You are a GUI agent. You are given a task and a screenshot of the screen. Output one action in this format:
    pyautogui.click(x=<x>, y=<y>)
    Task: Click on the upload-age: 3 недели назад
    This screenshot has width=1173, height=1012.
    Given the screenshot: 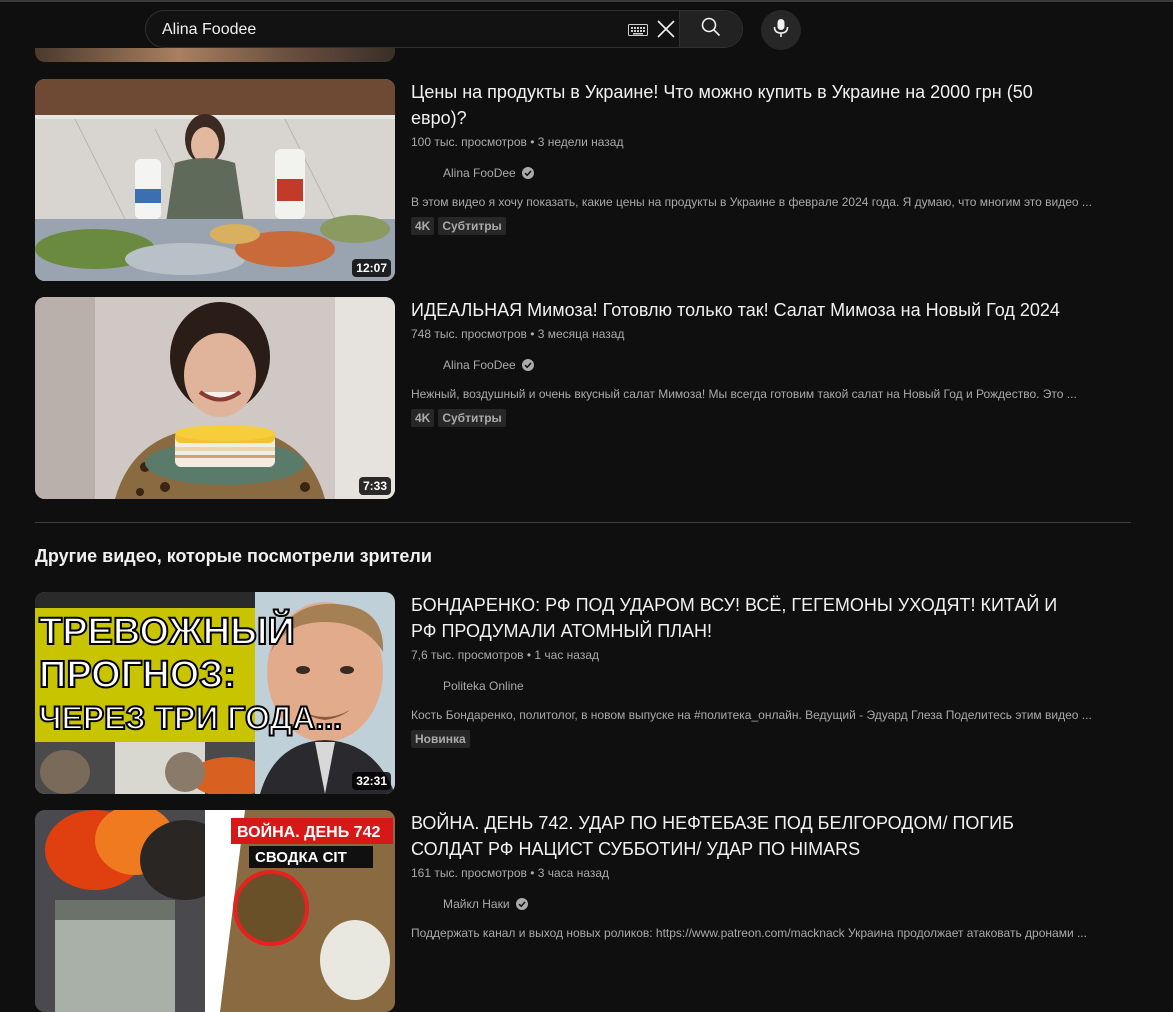 What is the action you would take?
    pyautogui.click(x=580, y=142)
    